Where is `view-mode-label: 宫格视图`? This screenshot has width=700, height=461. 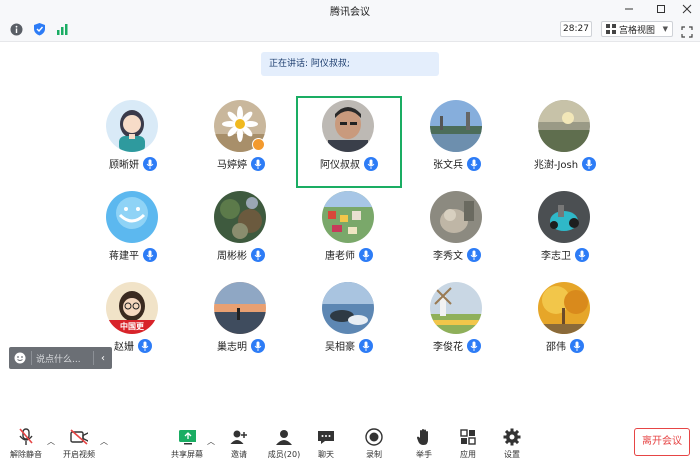 view-mode-label: 宫格视图 is located at coordinates (637, 30).